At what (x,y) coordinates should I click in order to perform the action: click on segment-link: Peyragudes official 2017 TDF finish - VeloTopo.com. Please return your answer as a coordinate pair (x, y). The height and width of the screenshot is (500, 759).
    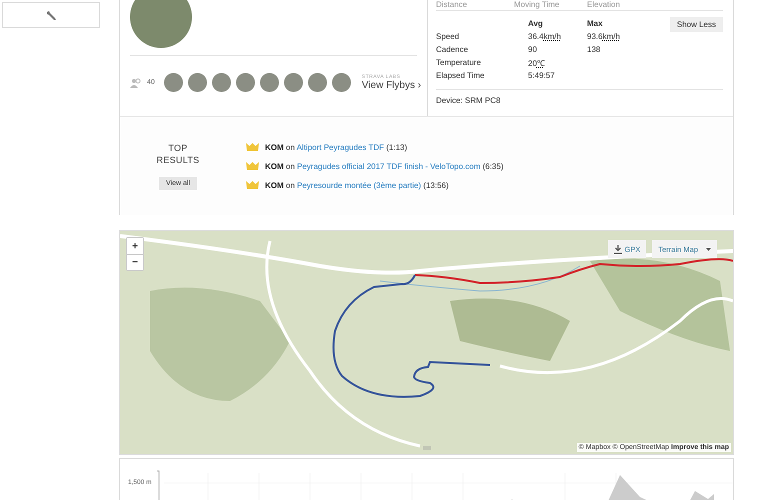
    Looking at the image, I should click on (388, 166).